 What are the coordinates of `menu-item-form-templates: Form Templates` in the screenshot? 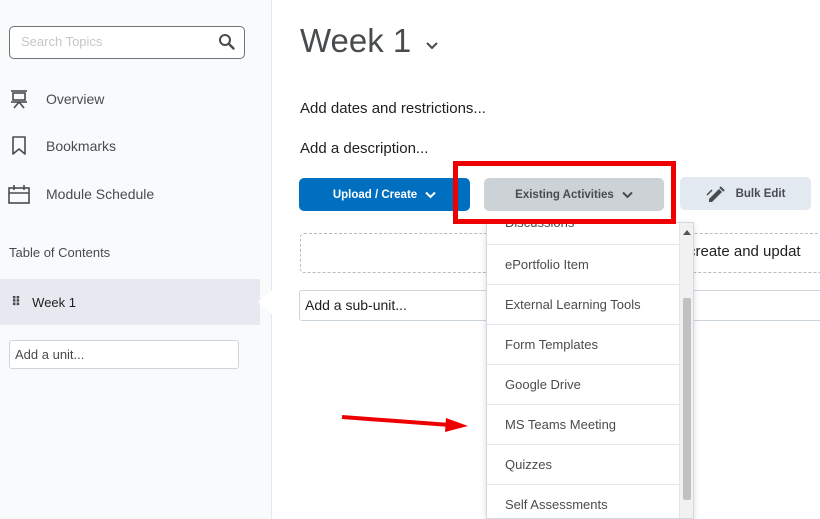 It's located at (583, 345).